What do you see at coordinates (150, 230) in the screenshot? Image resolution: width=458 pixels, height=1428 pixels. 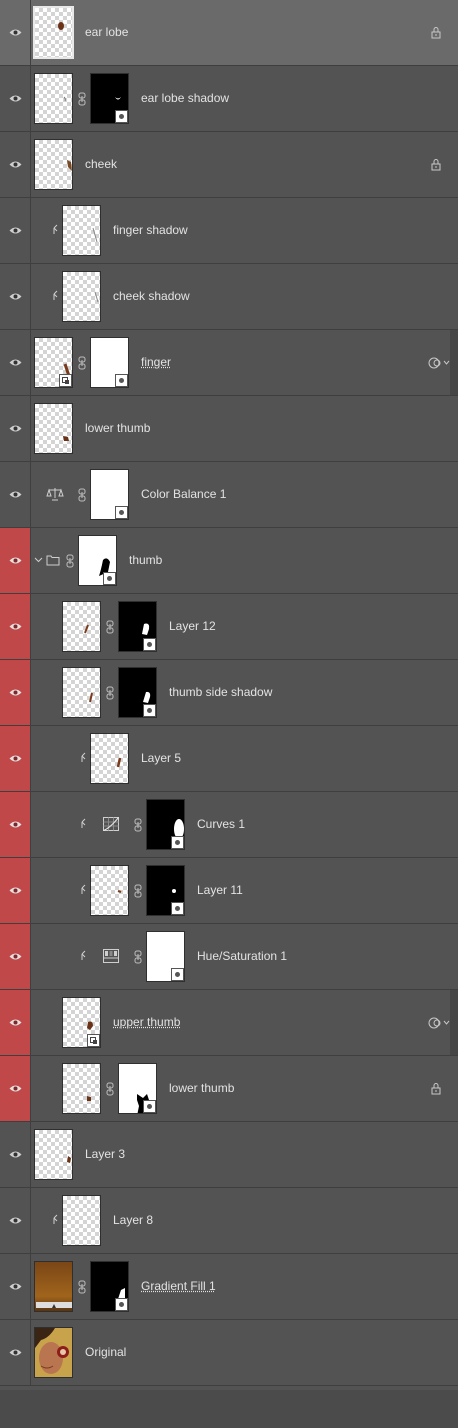 I see `layer-name: finger shadow` at bounding box center [150, 230].